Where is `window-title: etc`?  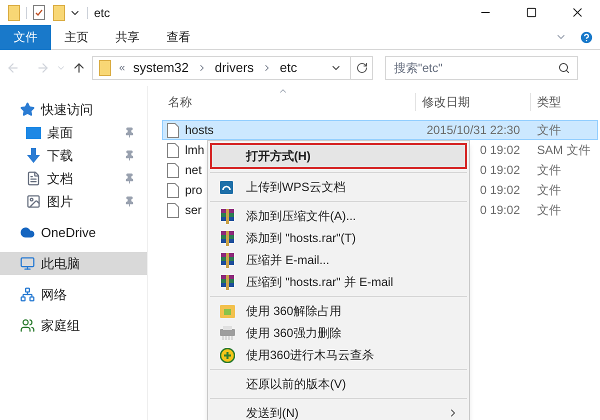
window-title: etc is located at coordinates (102, 13).